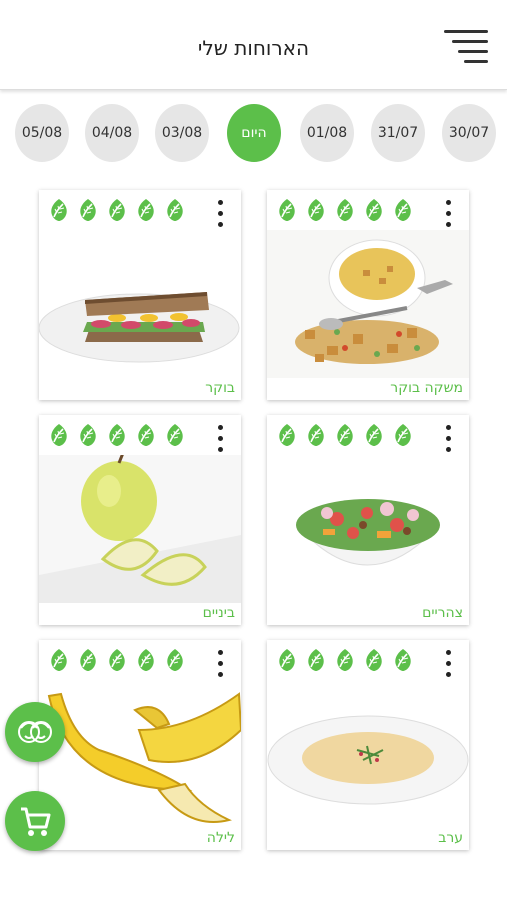  I want to click on meal-label: ביניים, so click(218, 613).